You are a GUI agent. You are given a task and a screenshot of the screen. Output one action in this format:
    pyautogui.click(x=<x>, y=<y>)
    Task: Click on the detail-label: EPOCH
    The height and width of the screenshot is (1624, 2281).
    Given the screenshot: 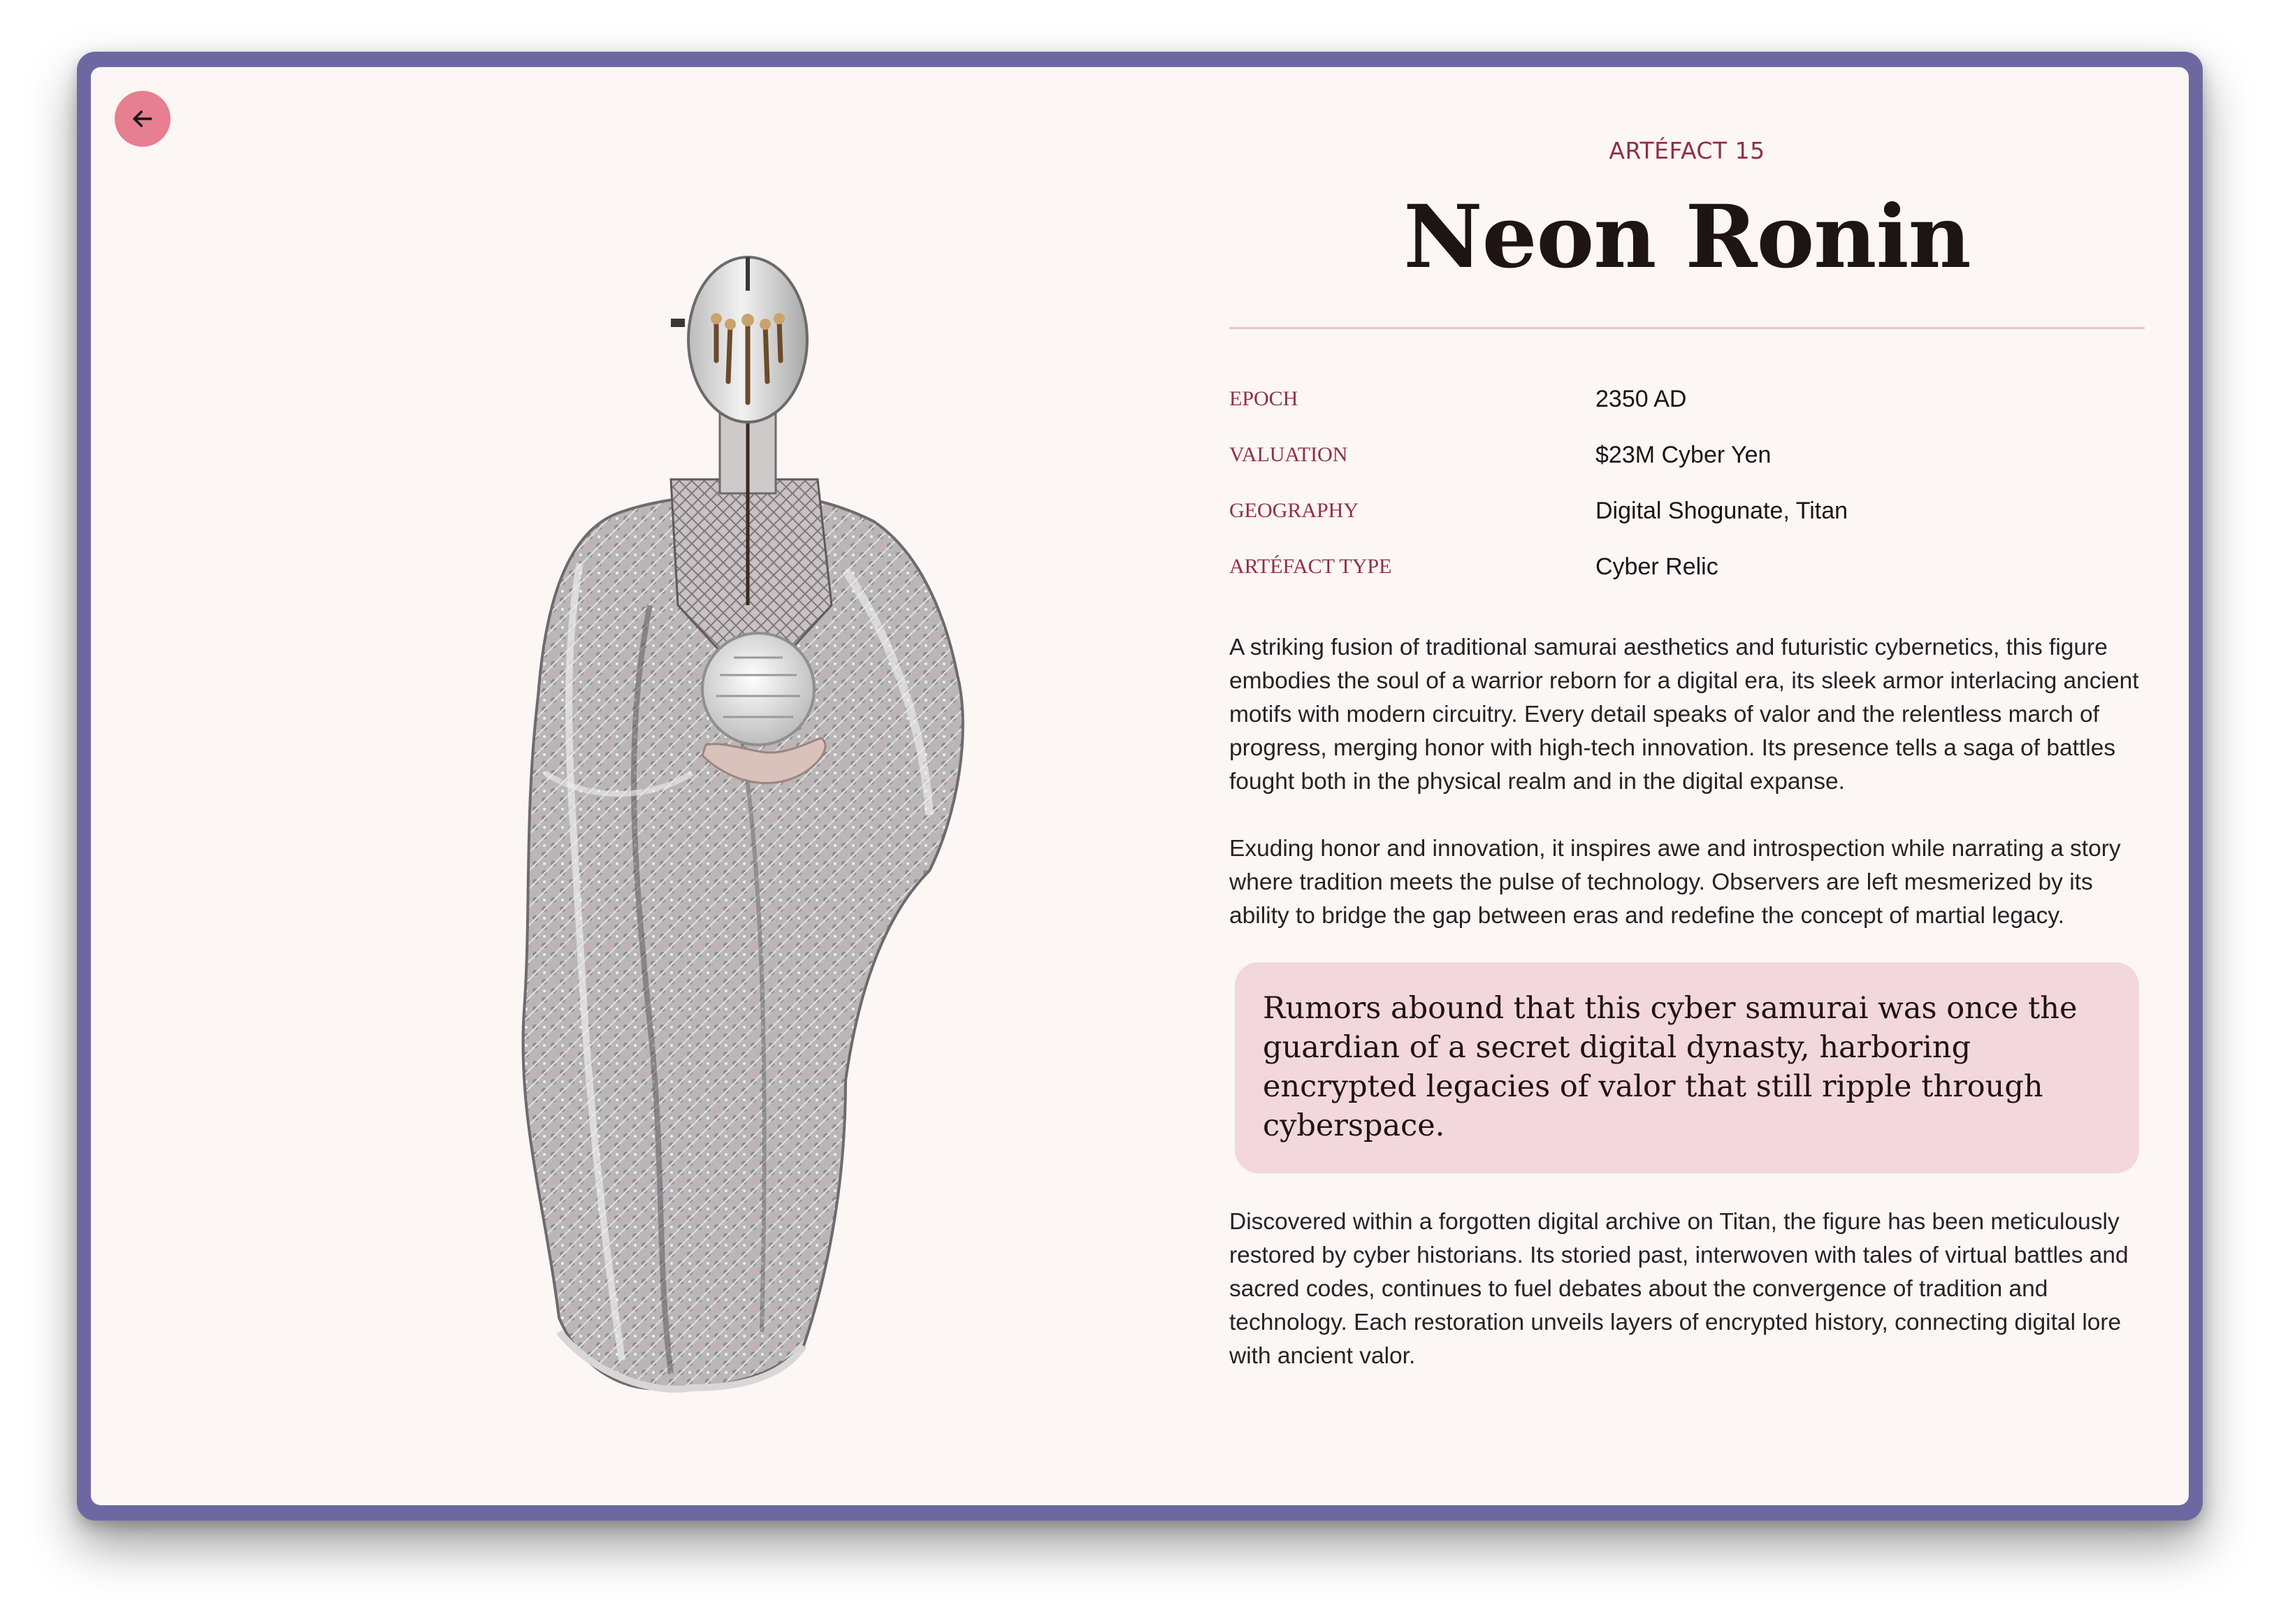 What is the action you would take?
    pyautogui.click(x=1263, y=398)
    